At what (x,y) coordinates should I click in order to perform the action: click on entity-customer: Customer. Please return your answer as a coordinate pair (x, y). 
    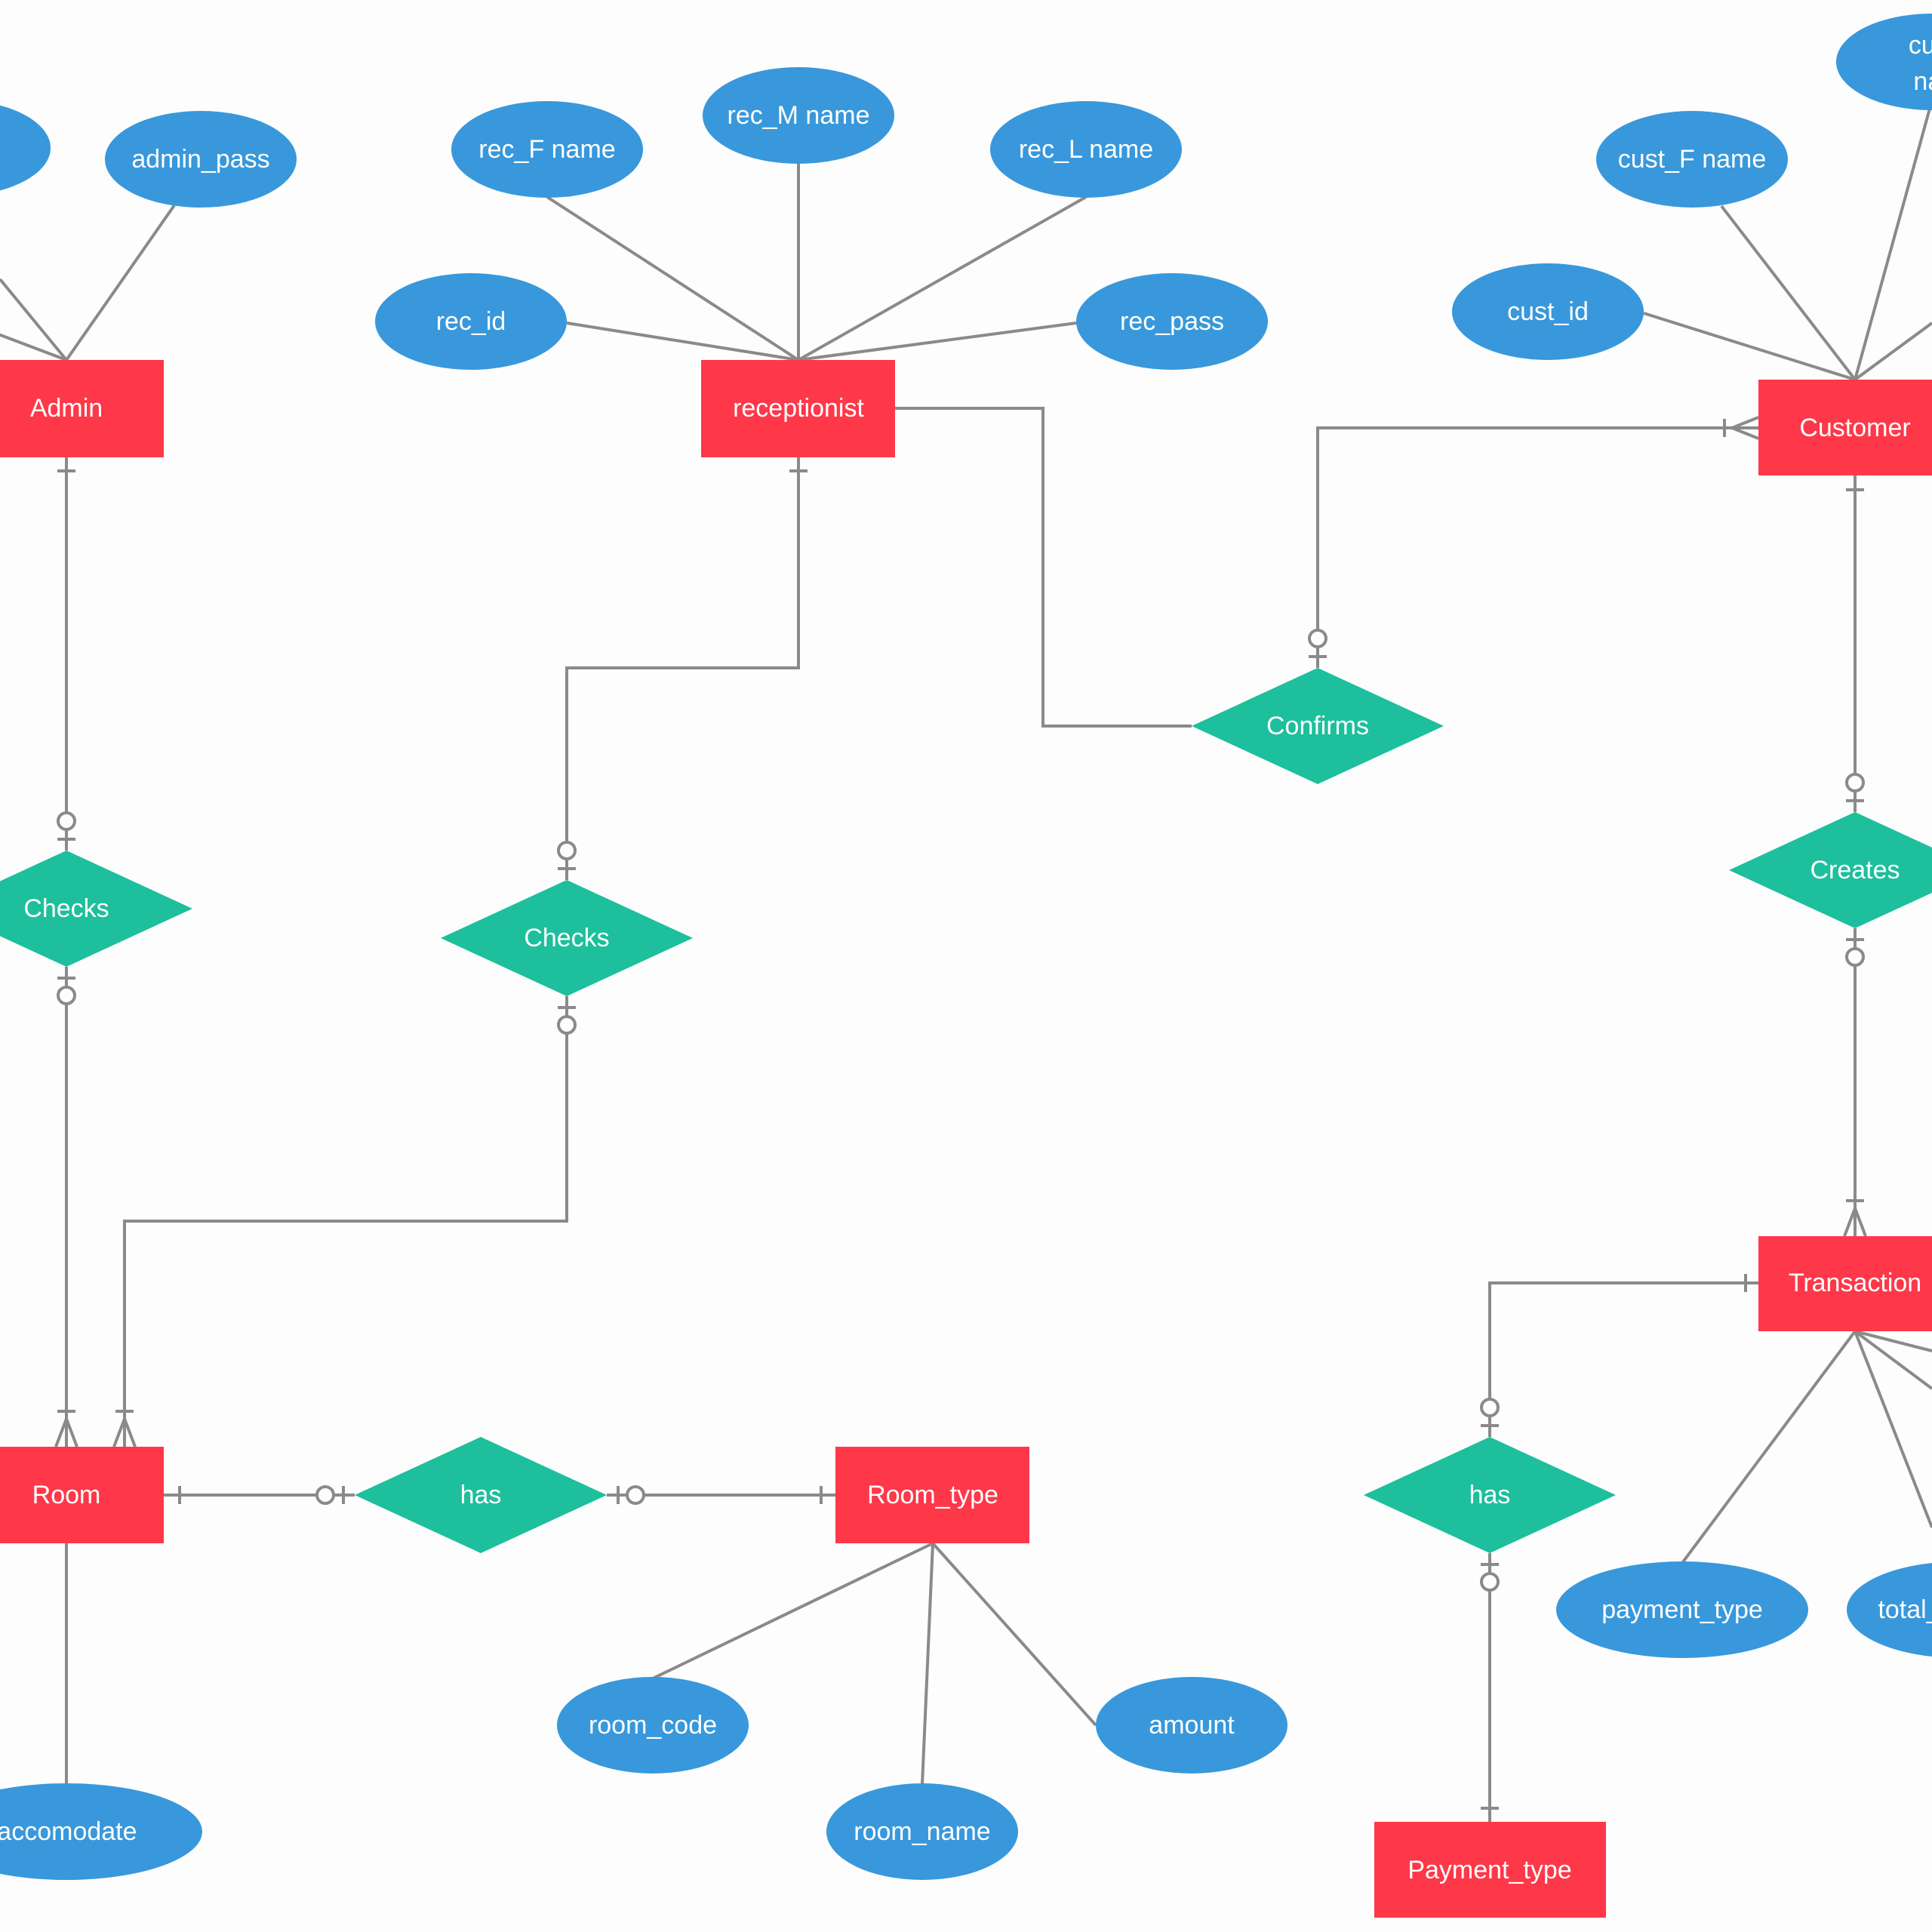
    Looking at the image, I should click on (1845, 427).